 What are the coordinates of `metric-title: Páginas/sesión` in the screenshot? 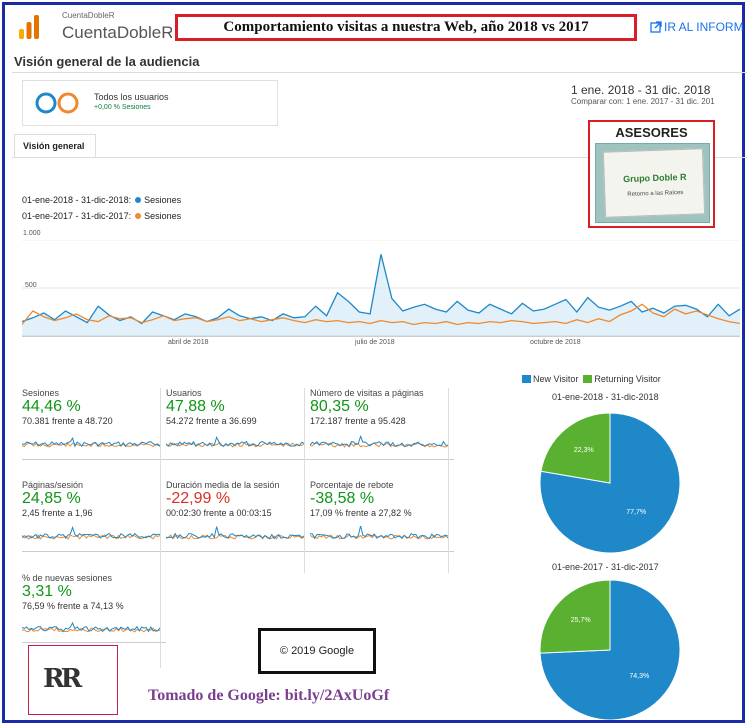 It's located at (53, 485).